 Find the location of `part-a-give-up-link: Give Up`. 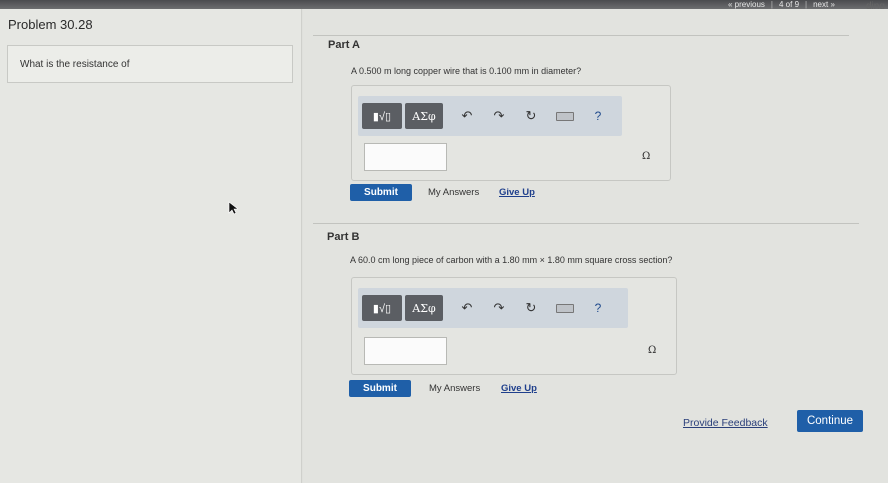

part-a-give-up-link: Give Up is located at coordinates (517, 192).